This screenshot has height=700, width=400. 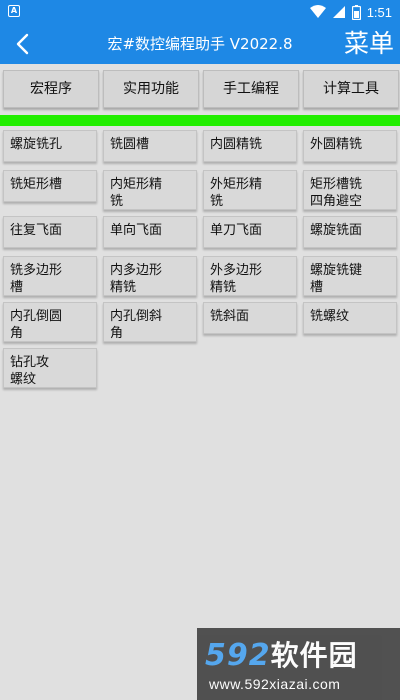 I want to click on tab-bar: 宏程序 实用功能 手工编程 计算工具, so click(x=200, y=89).